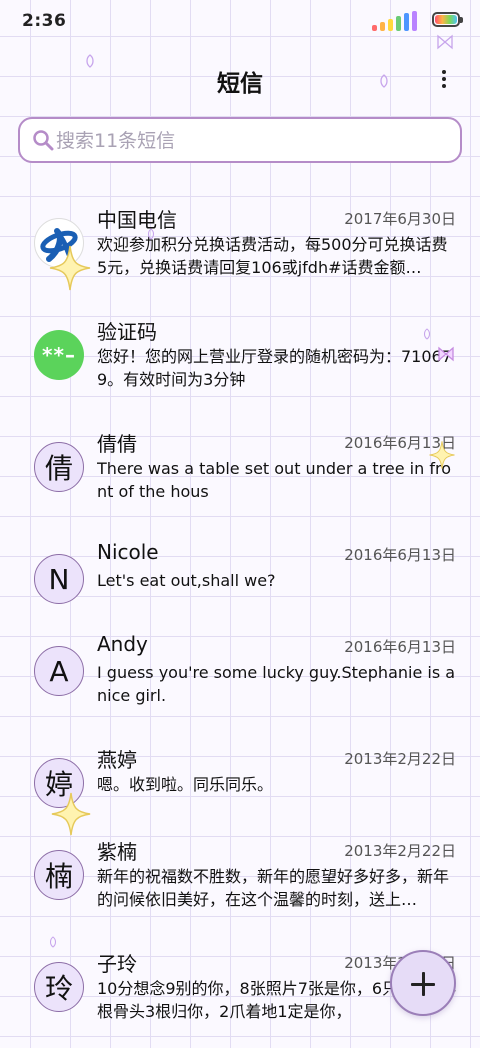  Describe the element at coordinates (59, 783) in the screenshot. I see `avatar: 婷` at that location.